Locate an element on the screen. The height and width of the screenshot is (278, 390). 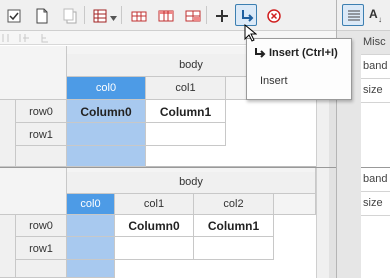
delete-icon is located at coordinates (274, 16).